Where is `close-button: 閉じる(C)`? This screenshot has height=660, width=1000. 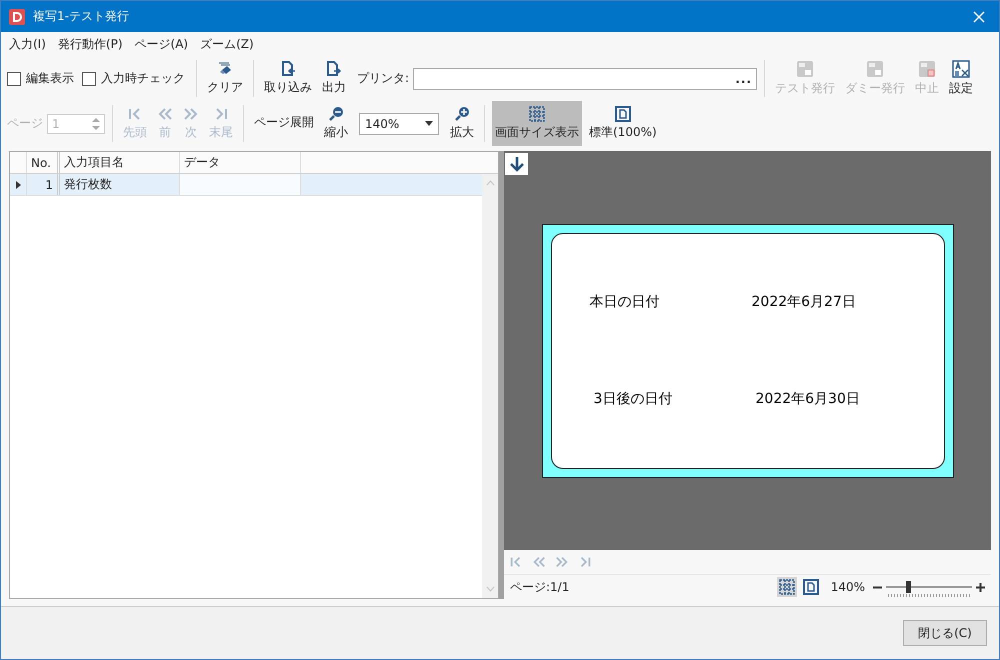 close-button: 閉じる(C) is located at coordinates (945, 633).